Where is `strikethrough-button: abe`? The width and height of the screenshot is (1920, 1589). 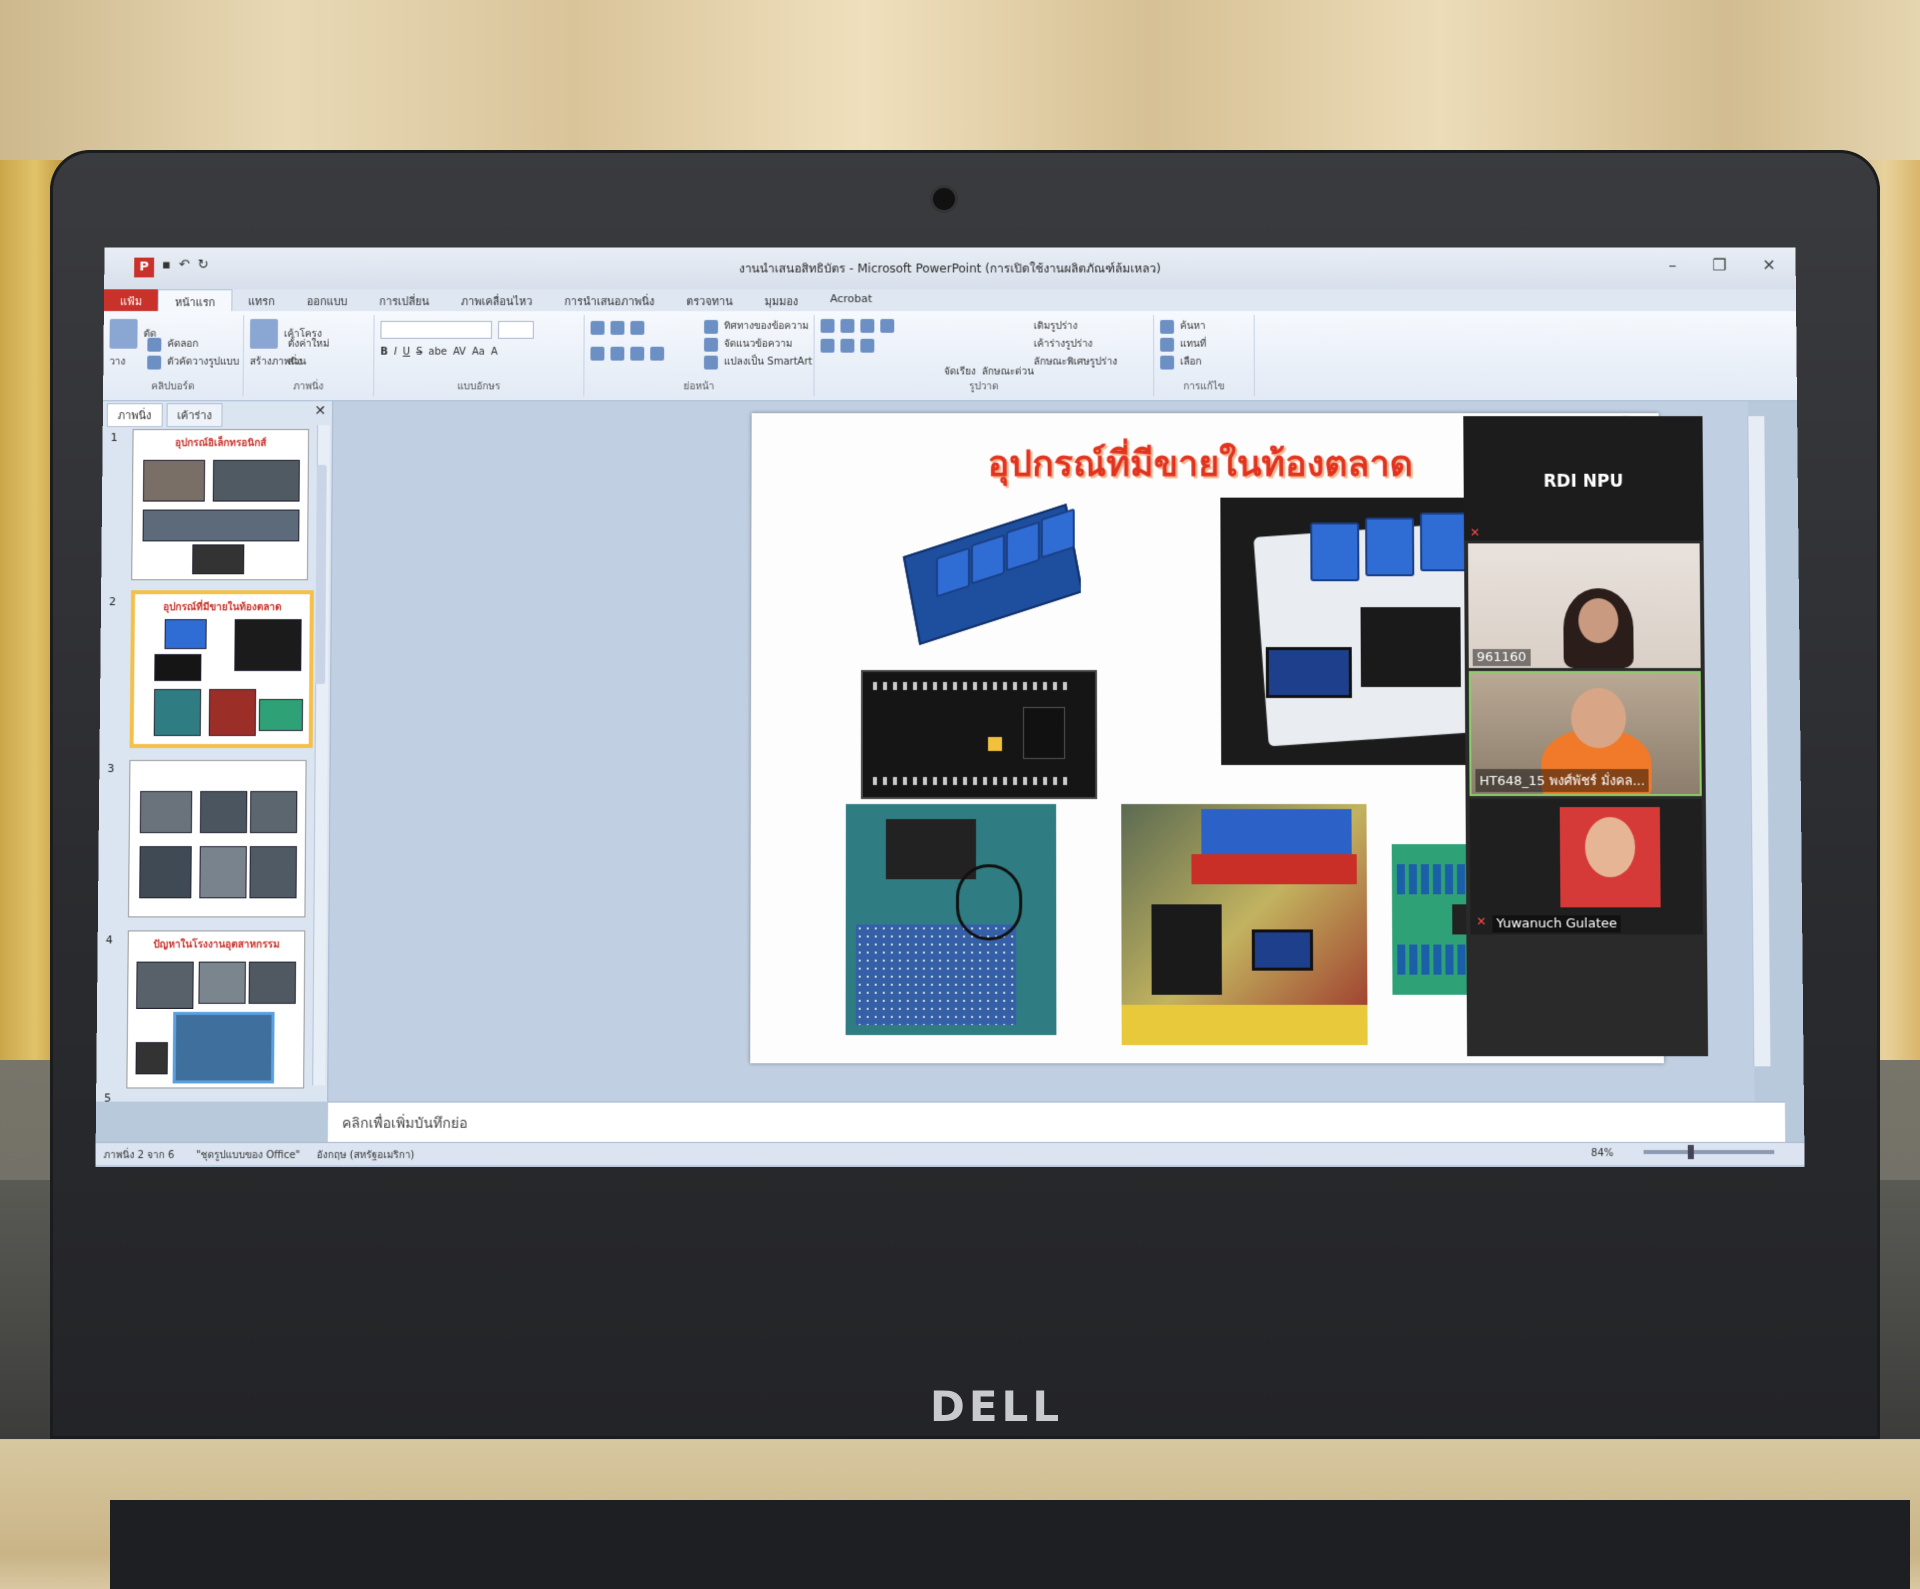
strikethrough-button: abe is located at coordinates (437, 352).